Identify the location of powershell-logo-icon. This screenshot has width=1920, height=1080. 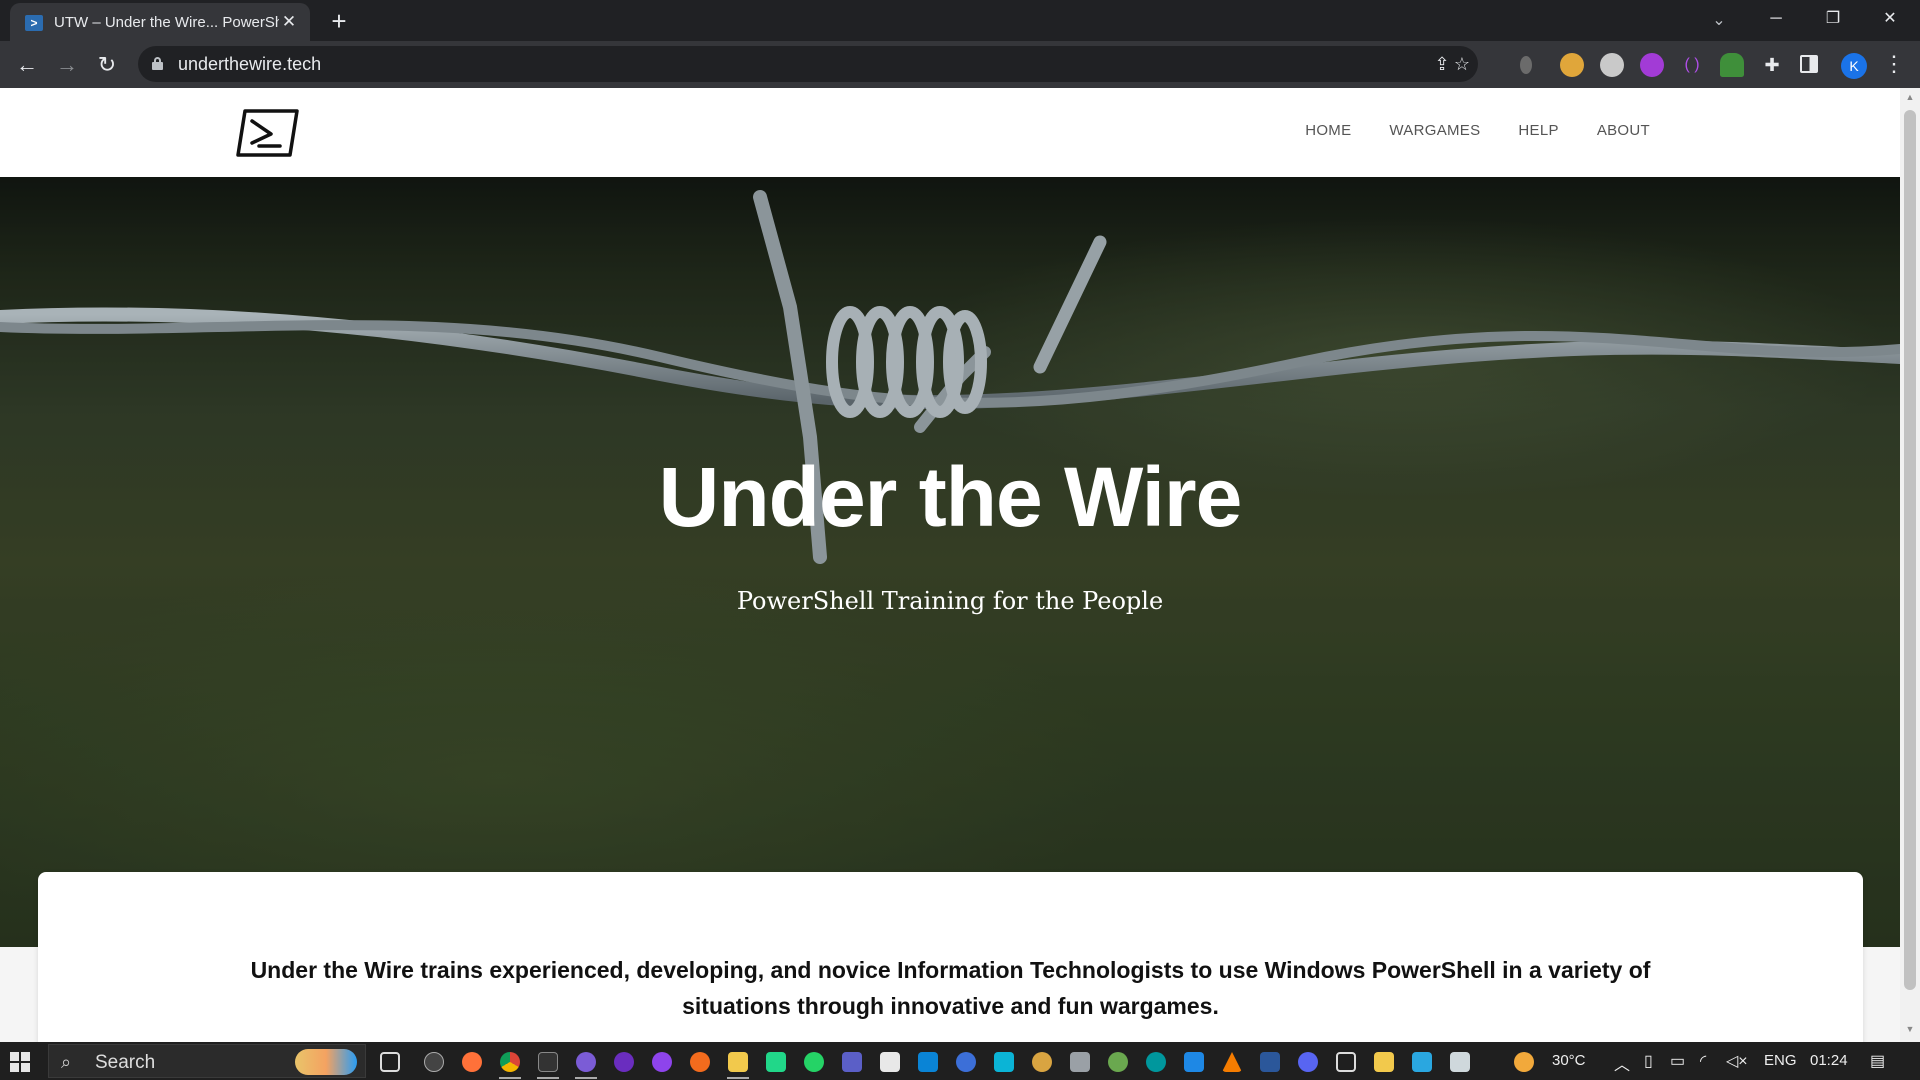
(267, 133).